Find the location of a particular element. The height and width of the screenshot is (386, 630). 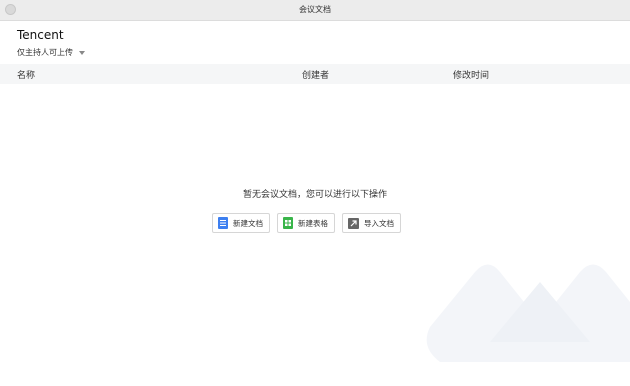

new-doc-label: 新建文档 is located at coordinates (248, 223).